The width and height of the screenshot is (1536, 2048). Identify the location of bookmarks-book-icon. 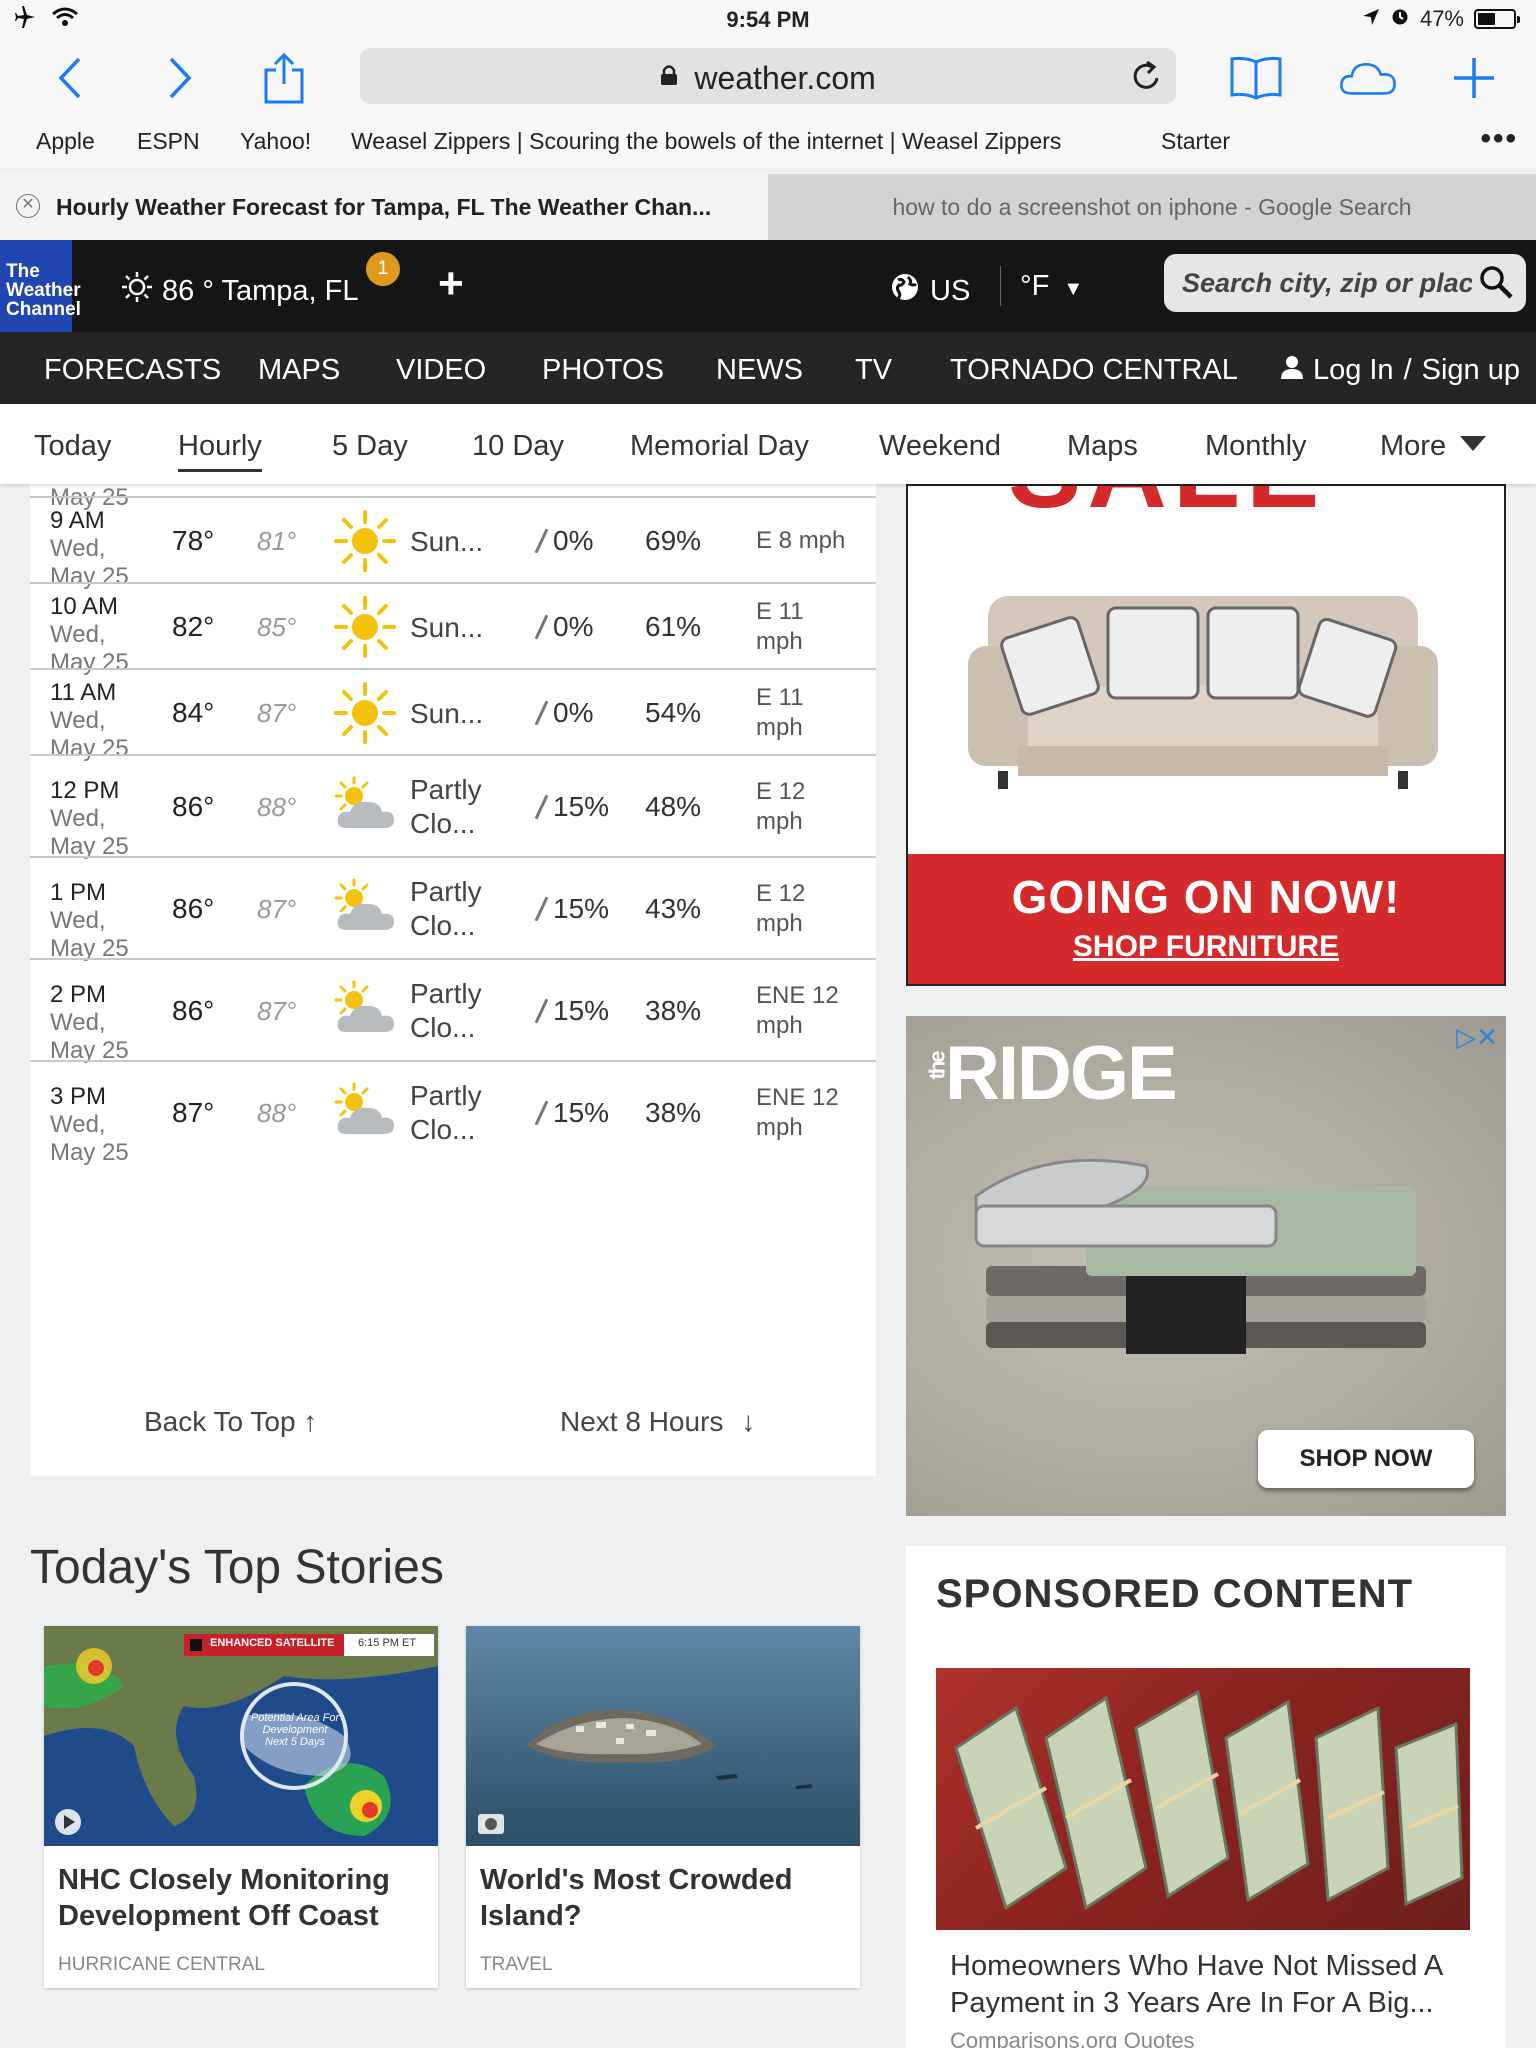
(1256, 78).